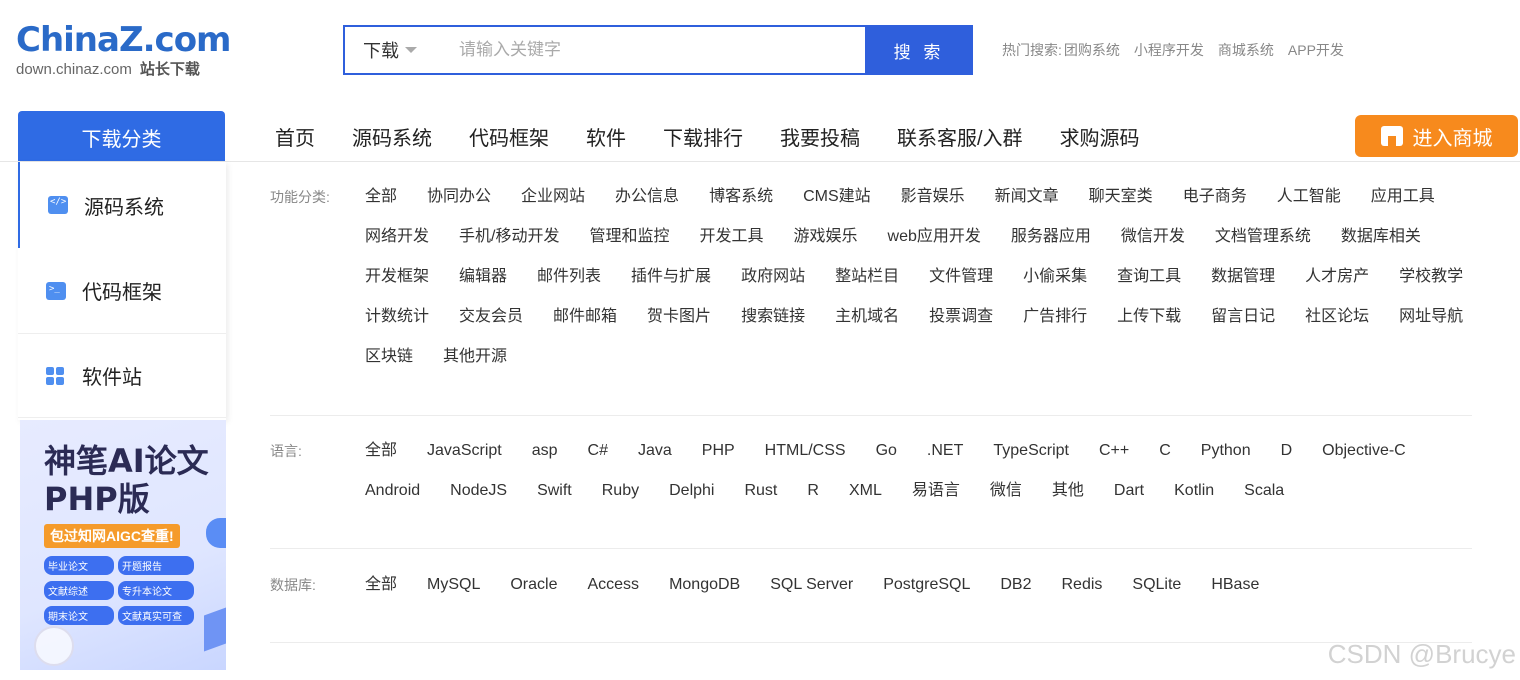 The image size is (1520, 680). Describe the element at coordinates (389, 357) in the screenshot. I see `filter-option: 区块链` at that location.